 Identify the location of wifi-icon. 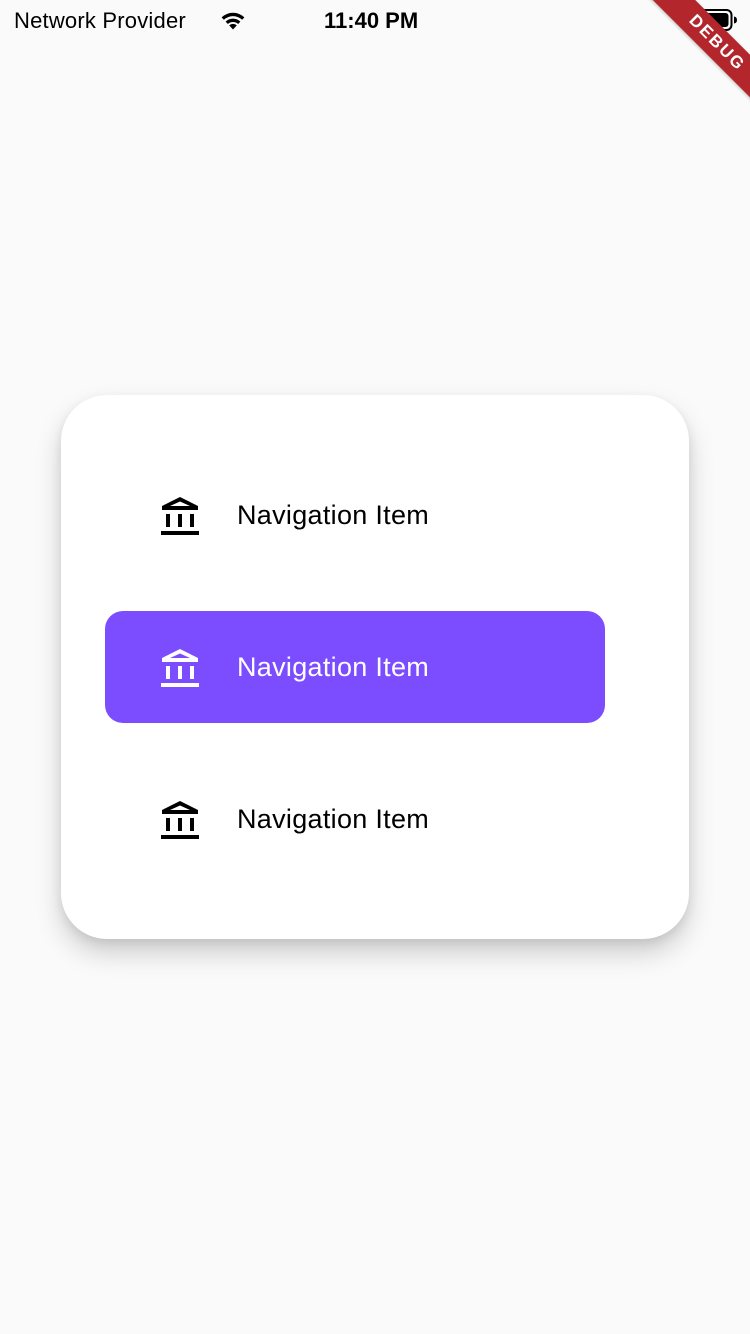
(233, 21).